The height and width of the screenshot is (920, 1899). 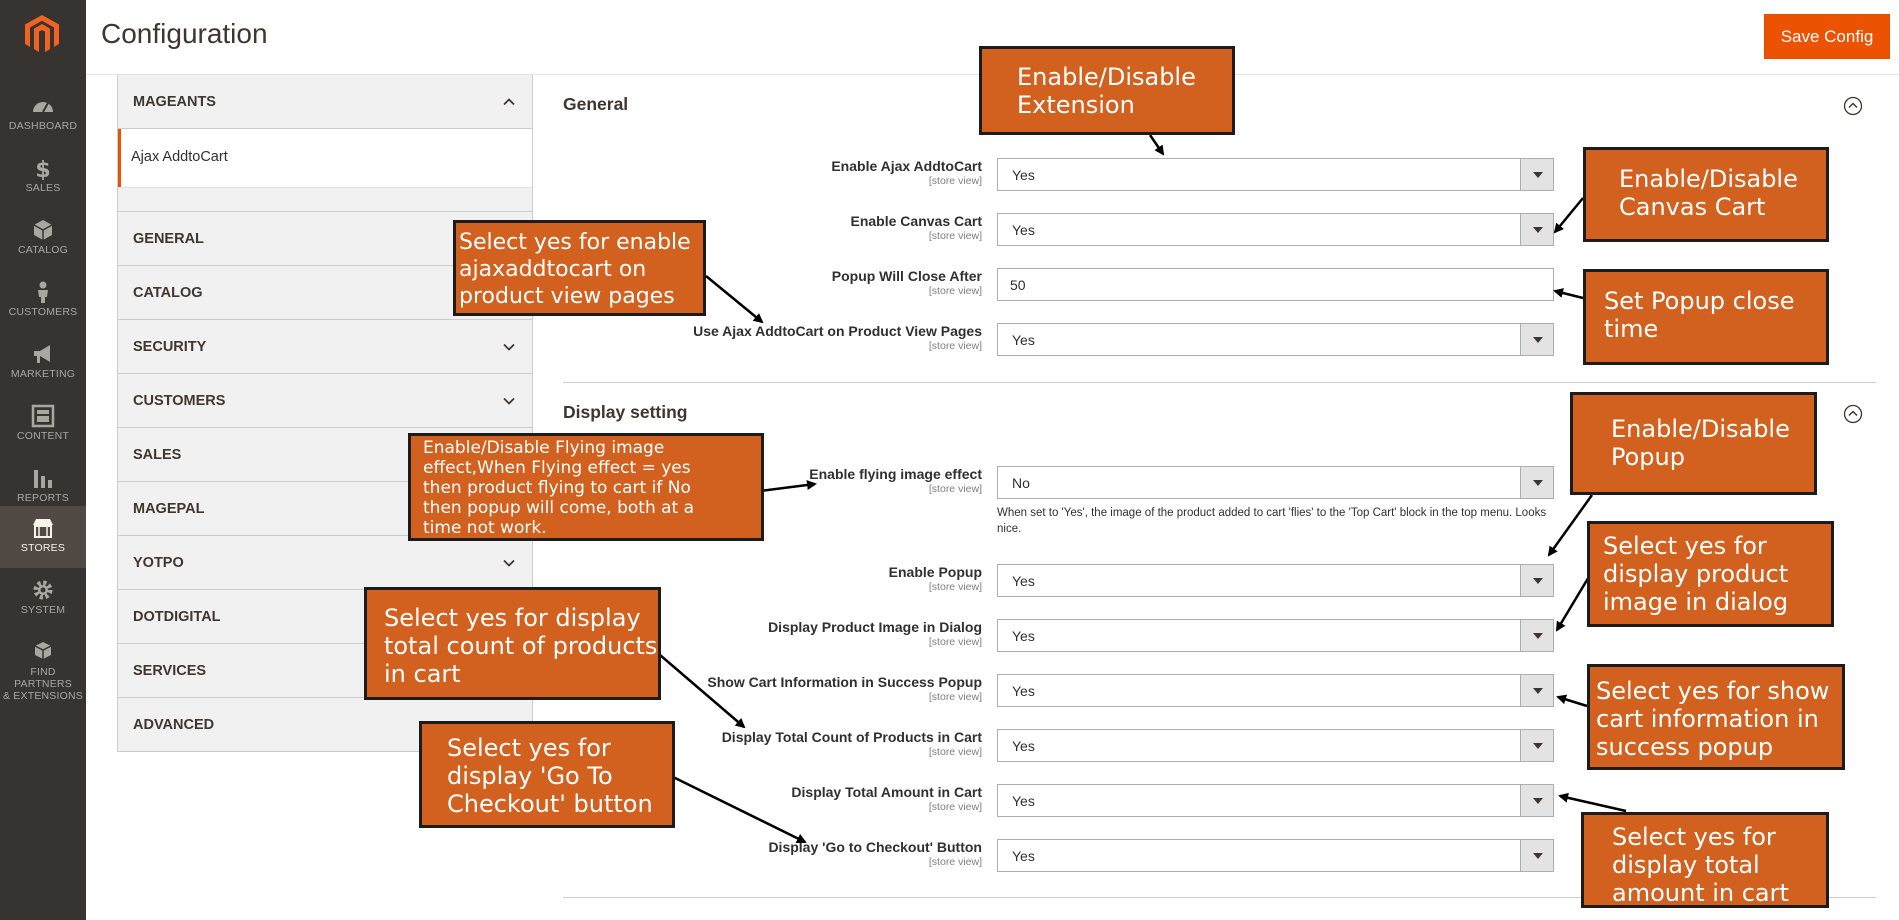 I want to click on nav-sales-label: SALES, so click(x=43, y=188).